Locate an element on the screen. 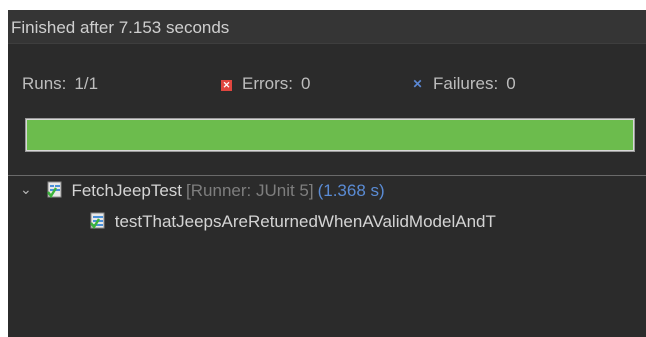 Image resolution: width=646 pixels, height=337 pixels. failure-icon: ✕ is located at coordinates (417, 84).